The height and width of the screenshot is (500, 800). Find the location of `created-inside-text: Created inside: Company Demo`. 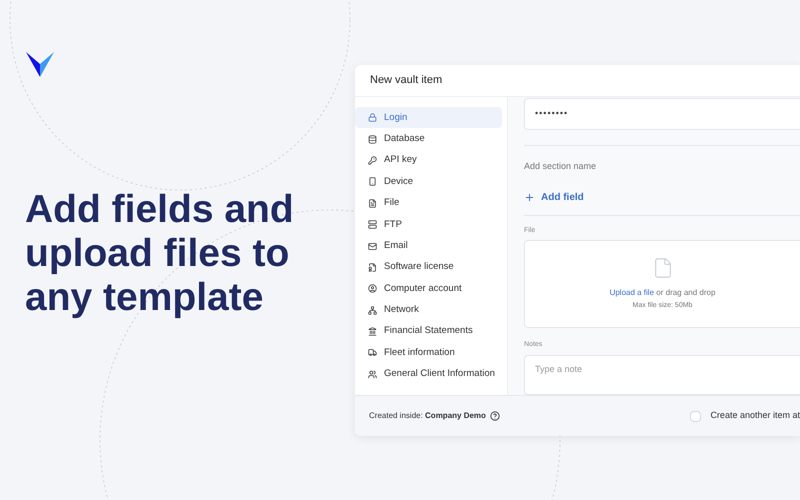

created-inside-text: Created inside: Company Demo is located at coordinates (427, 416).